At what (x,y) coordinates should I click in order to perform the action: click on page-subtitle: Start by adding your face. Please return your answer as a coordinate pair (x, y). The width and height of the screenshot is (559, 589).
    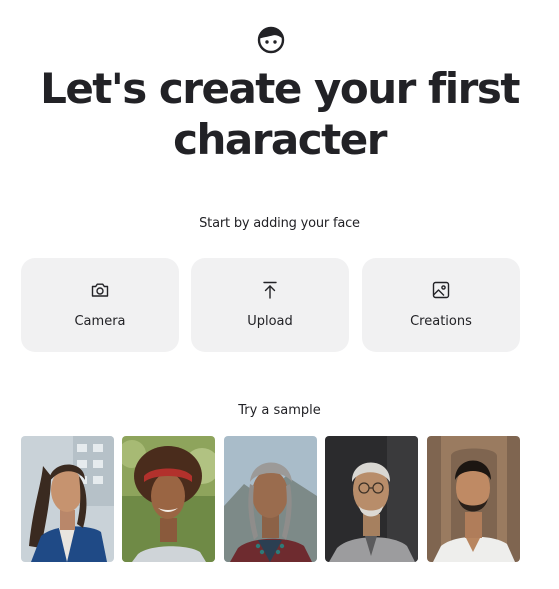
    Looking at the image, I should click on (279, 223).